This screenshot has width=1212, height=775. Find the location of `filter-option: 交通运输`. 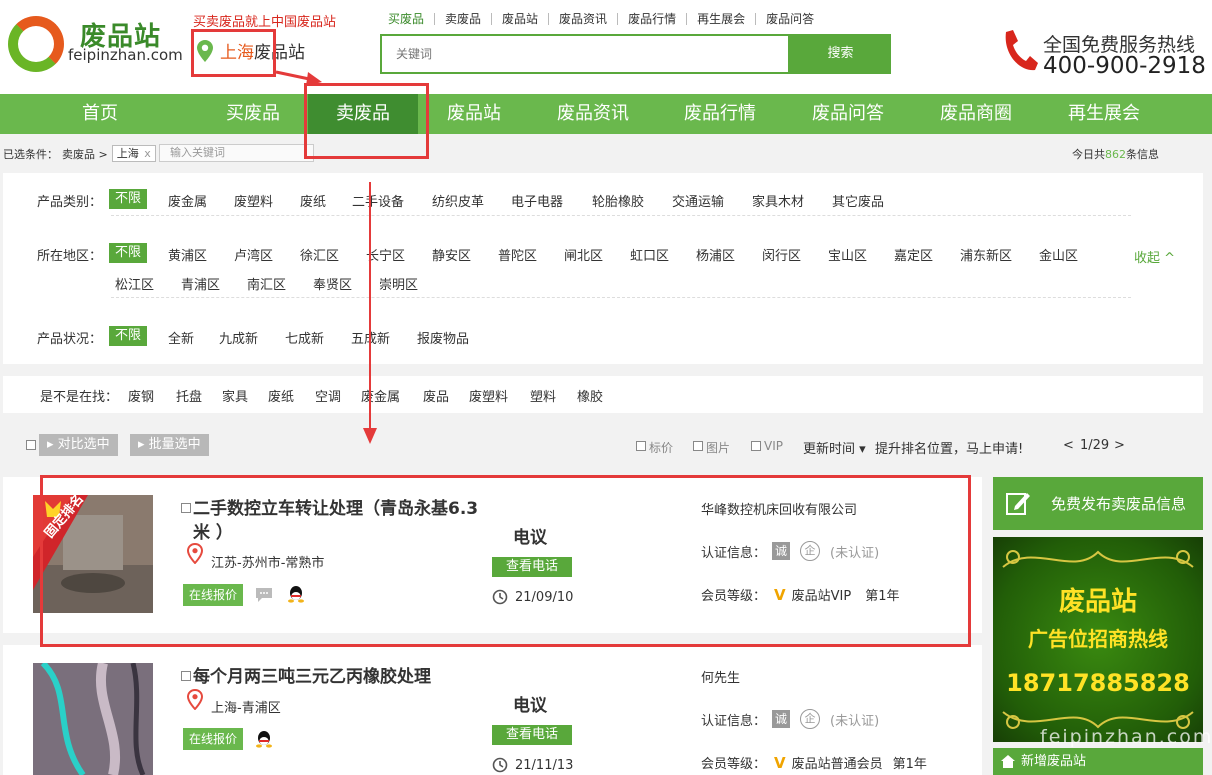

filter-option: 交通运输 is located at coordinates (698, 200).